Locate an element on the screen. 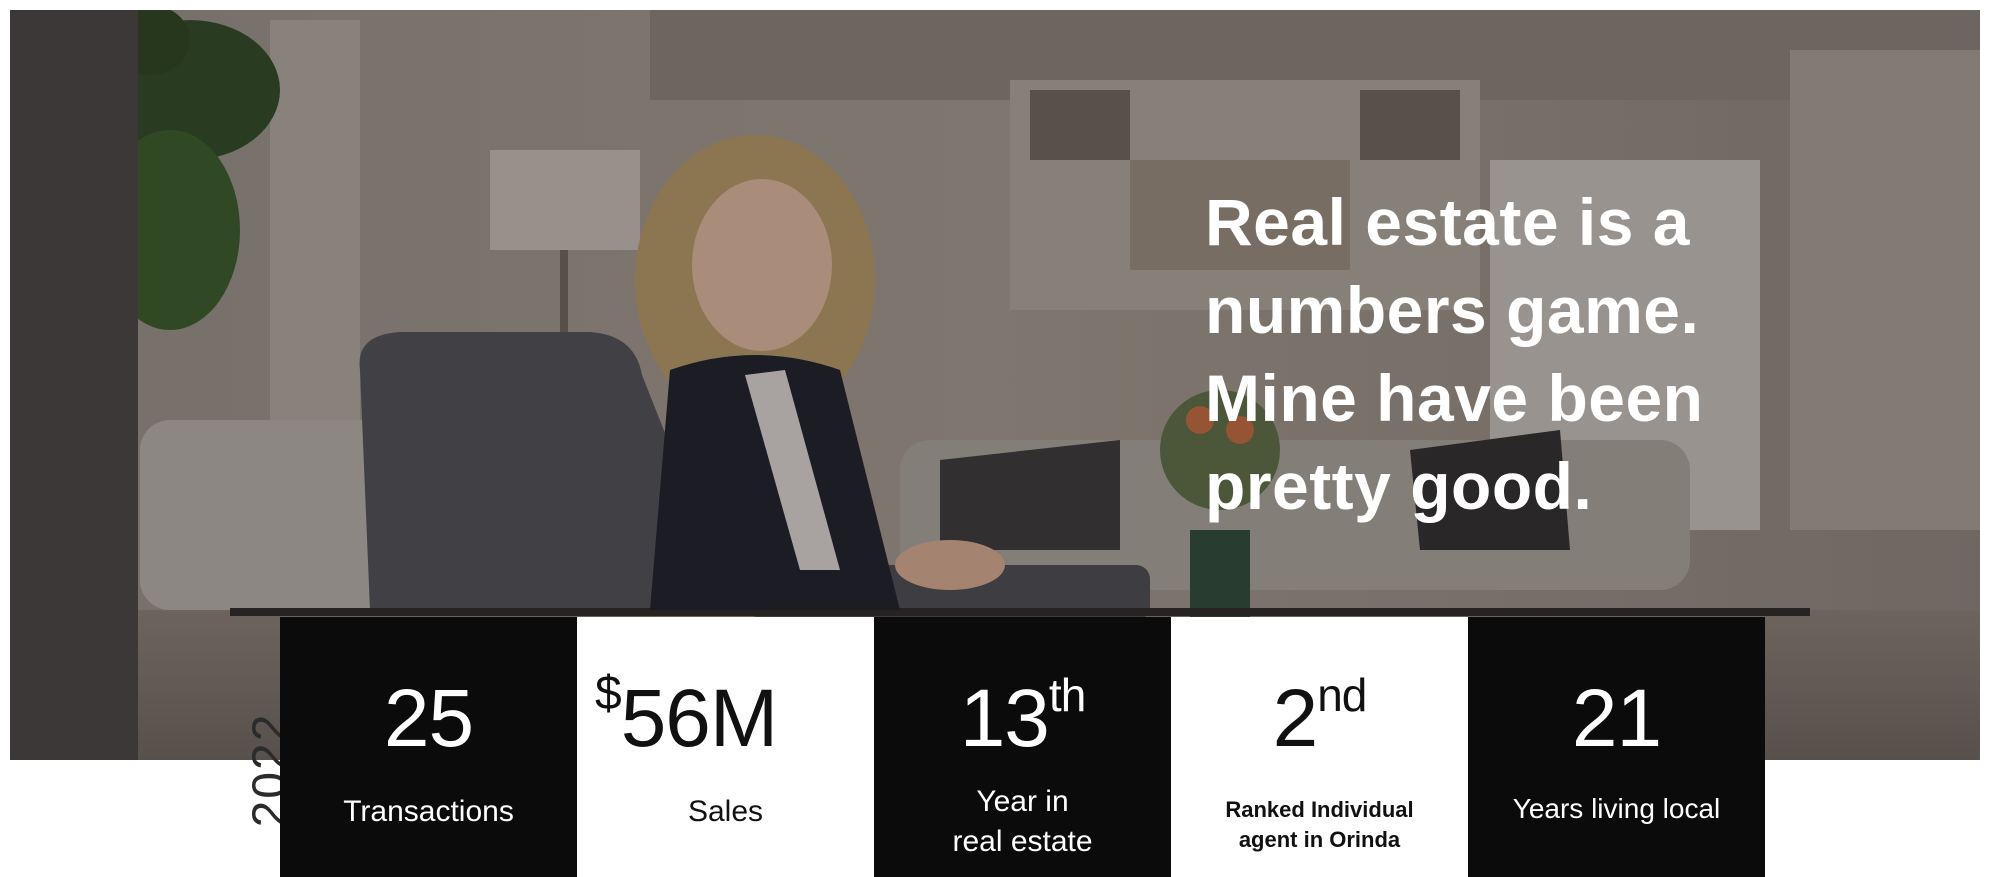 The height and width of the screenshot is (877, 1991). stat-number: 25 is located at coordinates (428, 718).